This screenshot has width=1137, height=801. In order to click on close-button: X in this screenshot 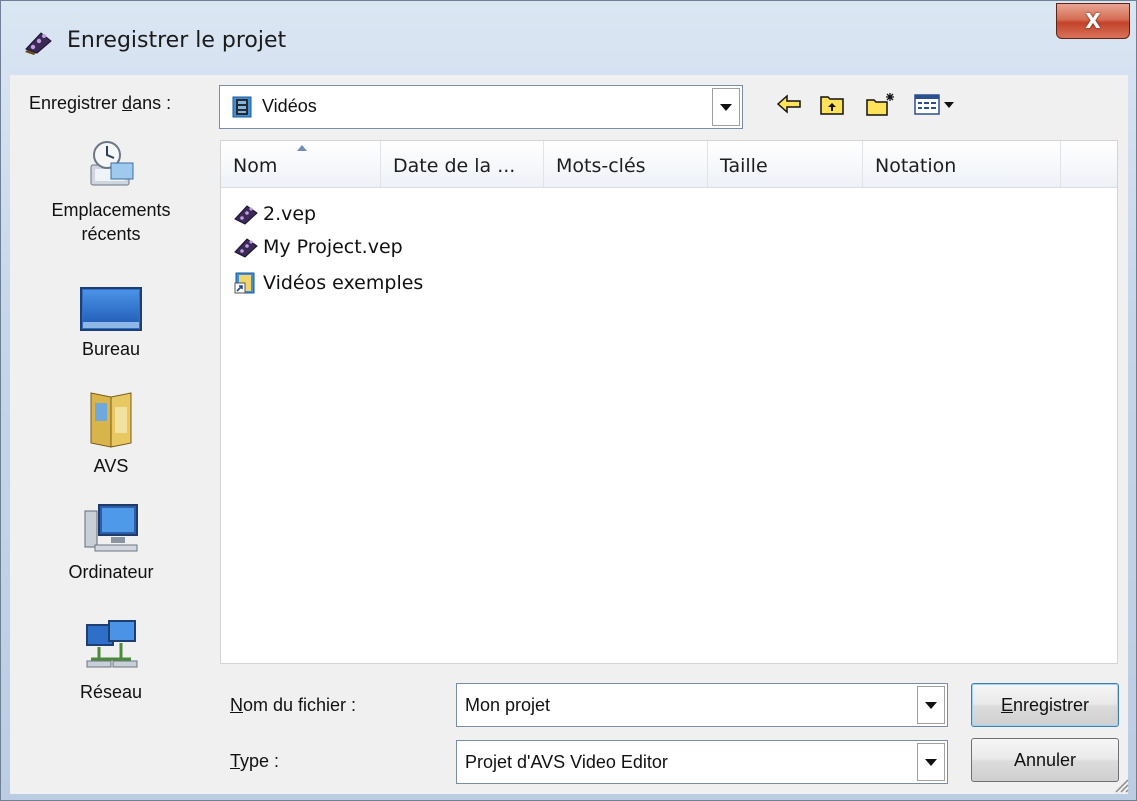, I will do `click(1093, 21)`.